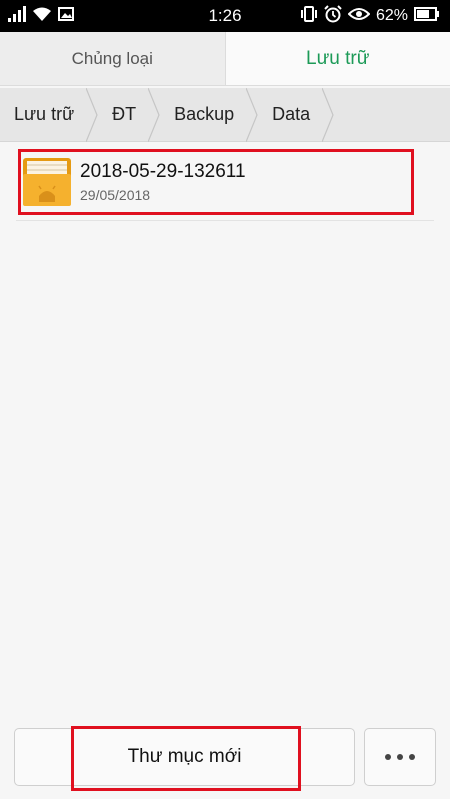 Image resolution: width=450 pixels, height=799 pixels. I want to click on file-name: 2018-05-29-132611, so click(163, 171).